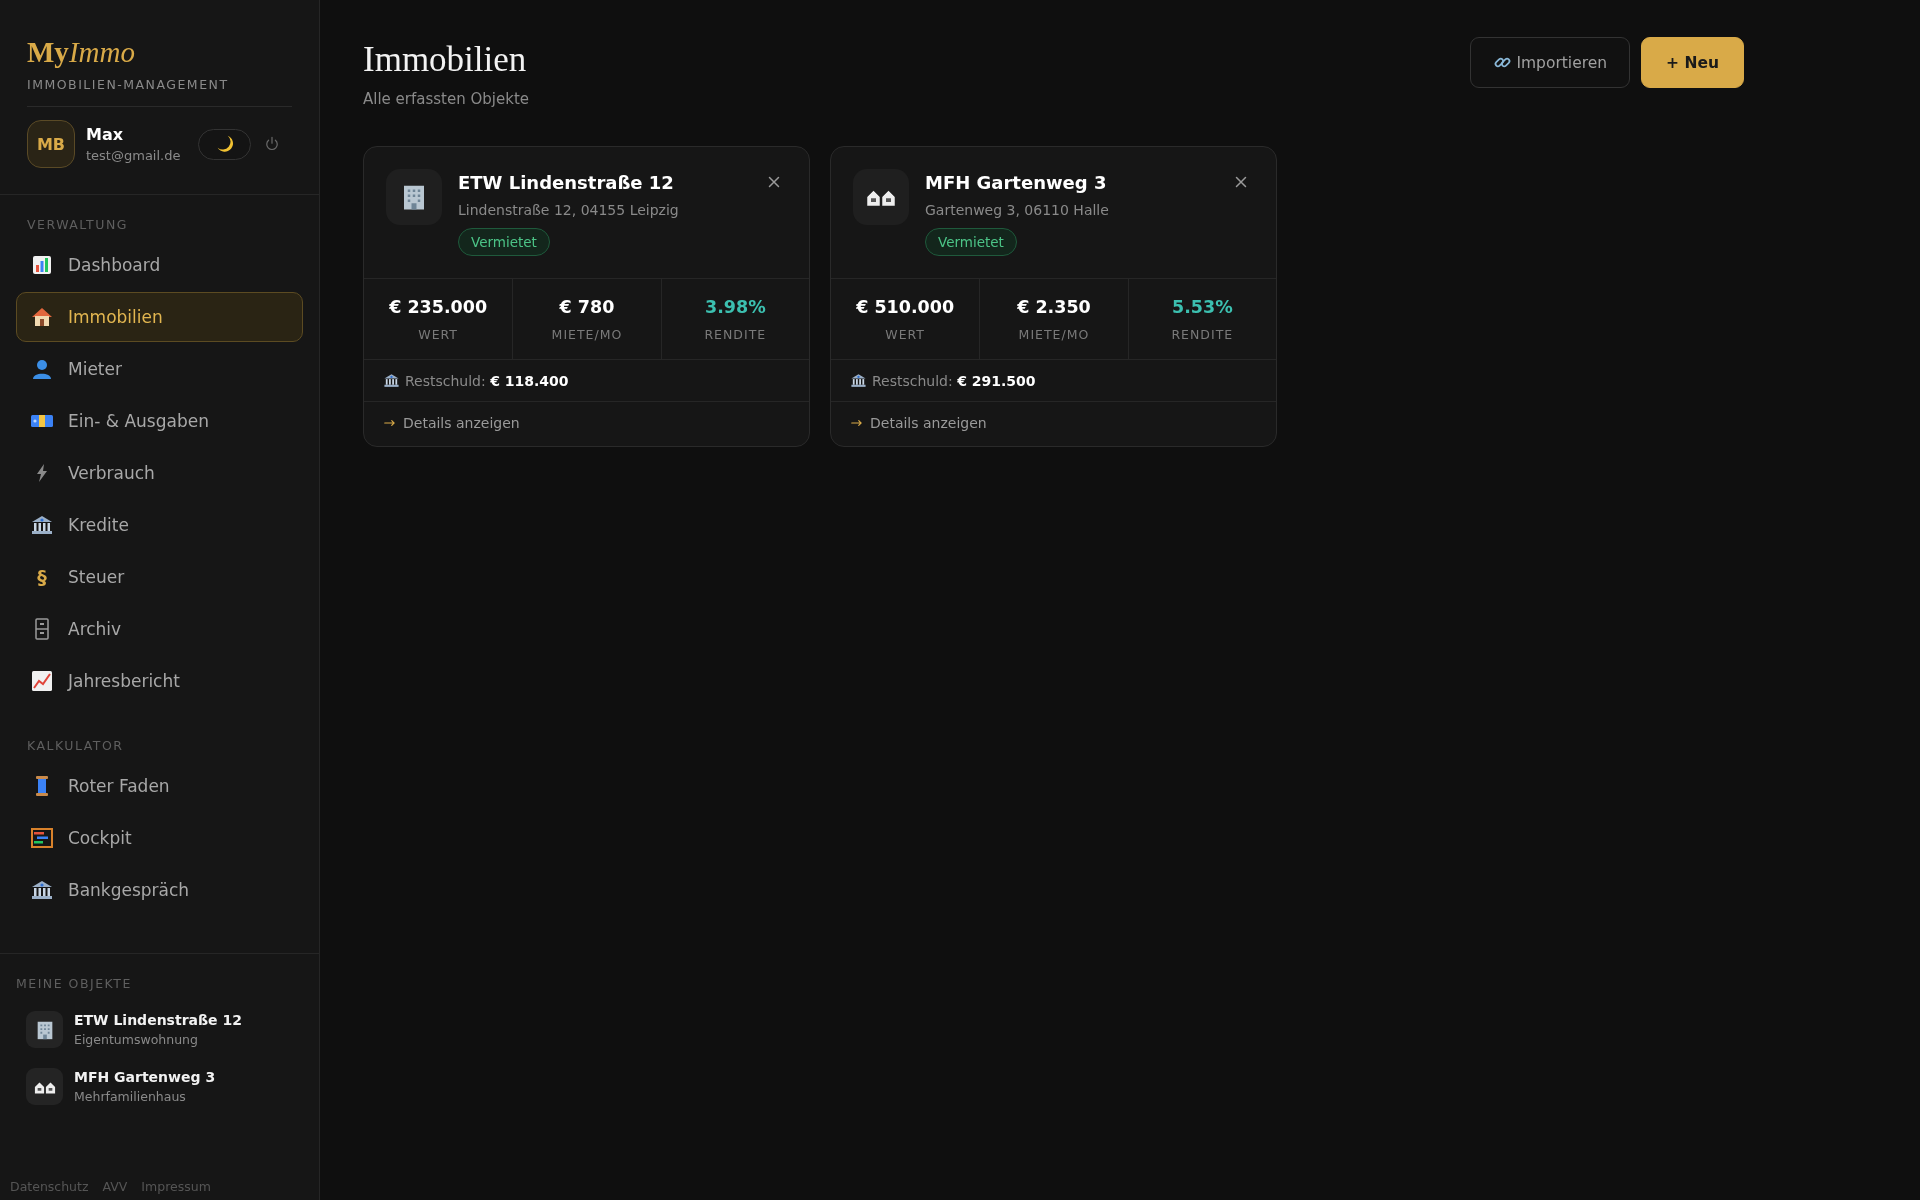  What do you see at coordinates (42, 317) in the screenshot?
I see `house-icon` at bounding box center [42, 317].